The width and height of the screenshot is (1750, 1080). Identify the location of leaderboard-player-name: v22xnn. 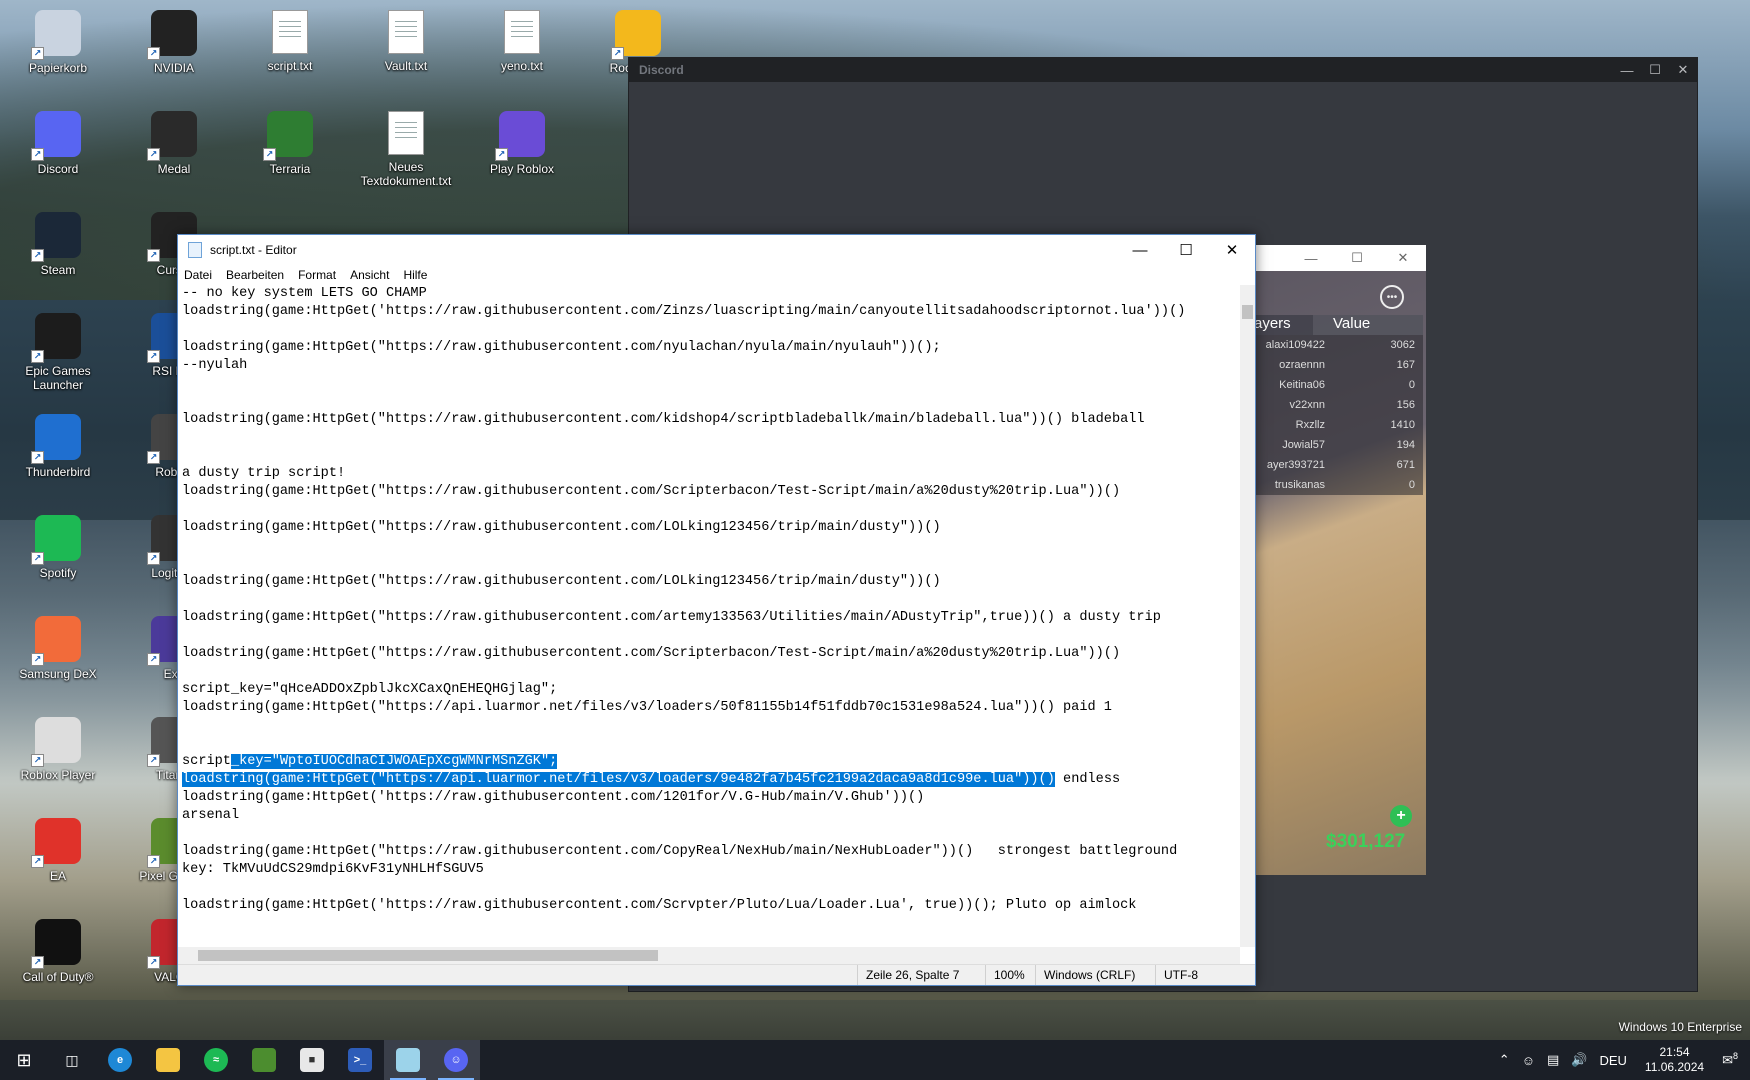
(1307, 405).